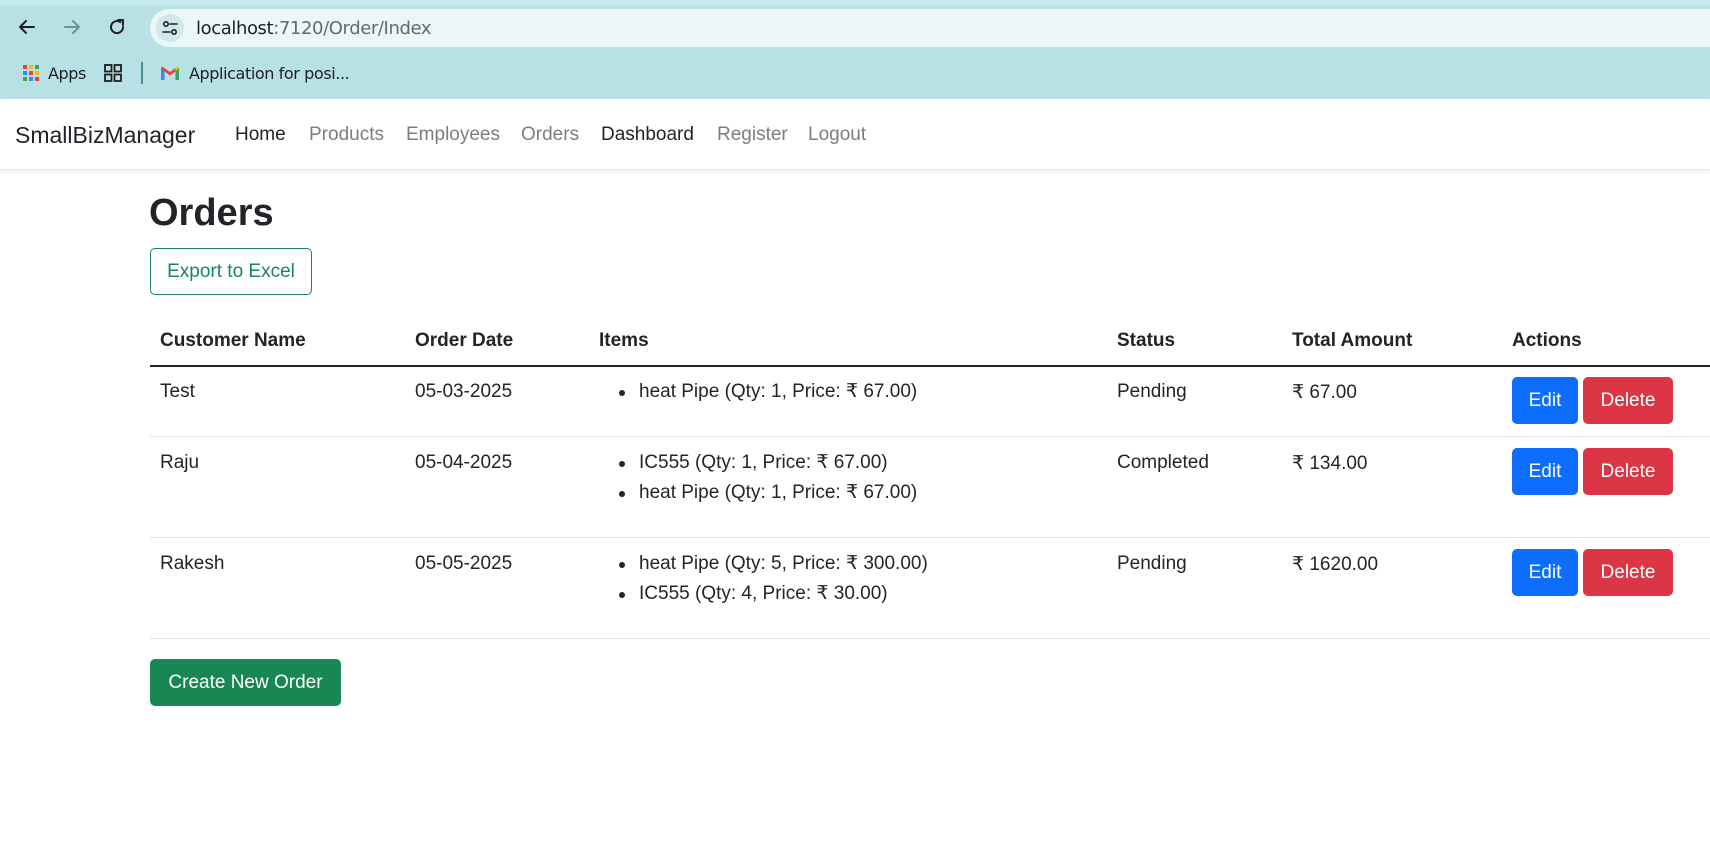  Describe the element at coordinates (1146, 340) in the screenshot. I see `column-header-status: Status` at that location.